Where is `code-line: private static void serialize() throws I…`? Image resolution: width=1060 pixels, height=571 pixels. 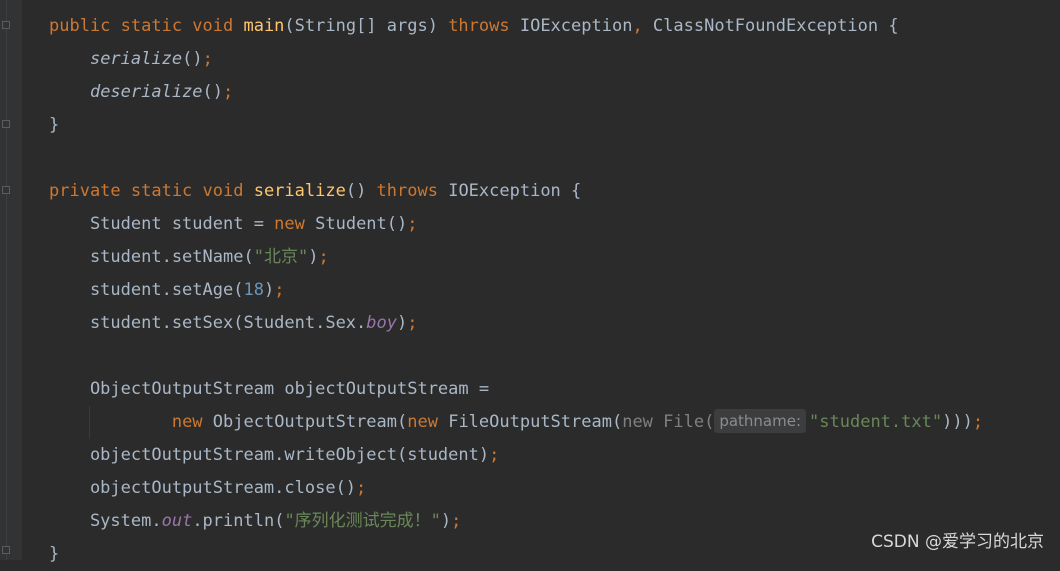 code-line: private static void serialize() throws I… is located at coordinates (549, 191).